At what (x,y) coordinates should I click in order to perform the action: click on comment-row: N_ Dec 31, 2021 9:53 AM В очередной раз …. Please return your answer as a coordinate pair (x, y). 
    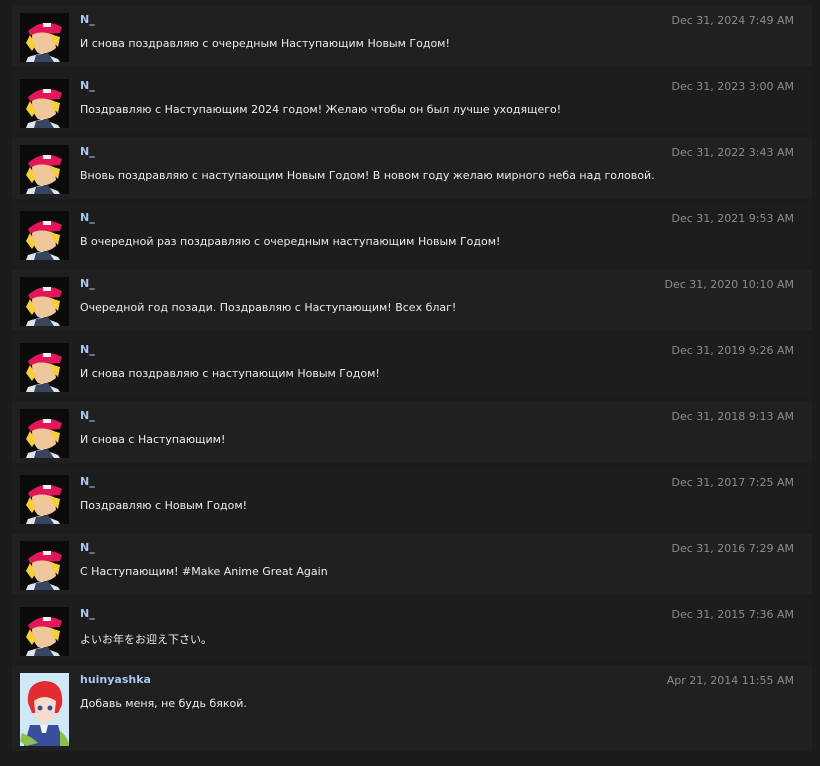
    Looking at the image, I should click on (412, 234).